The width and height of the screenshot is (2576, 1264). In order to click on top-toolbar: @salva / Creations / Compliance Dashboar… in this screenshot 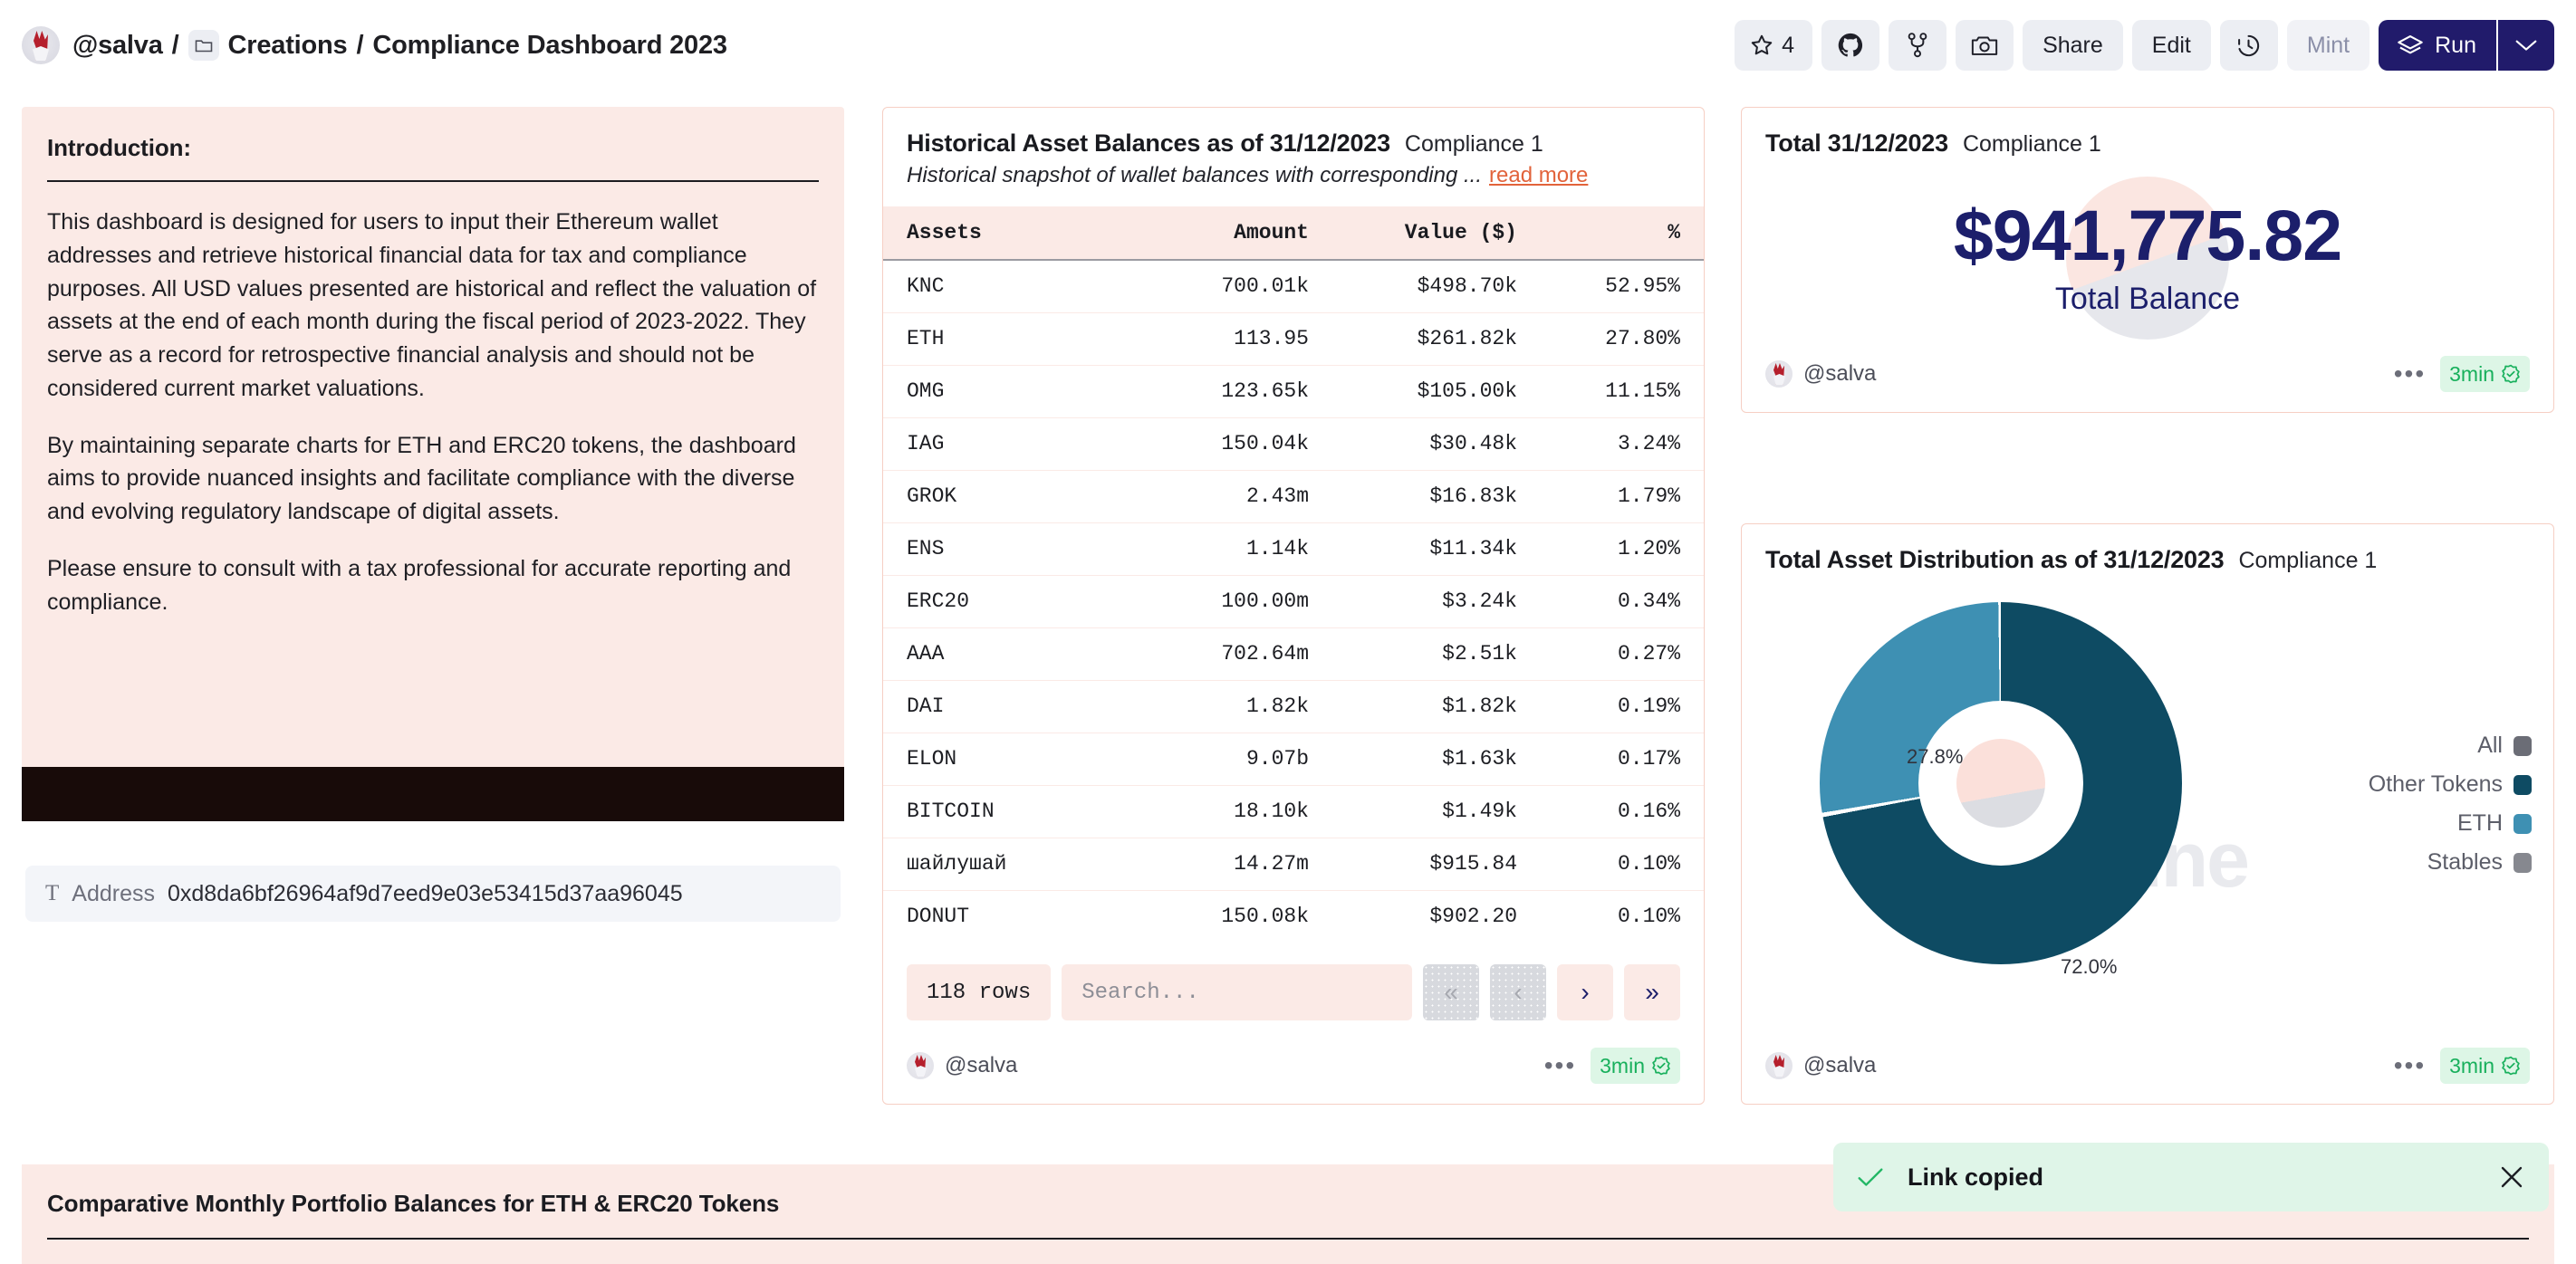, I will do `click(1288, 45)`.